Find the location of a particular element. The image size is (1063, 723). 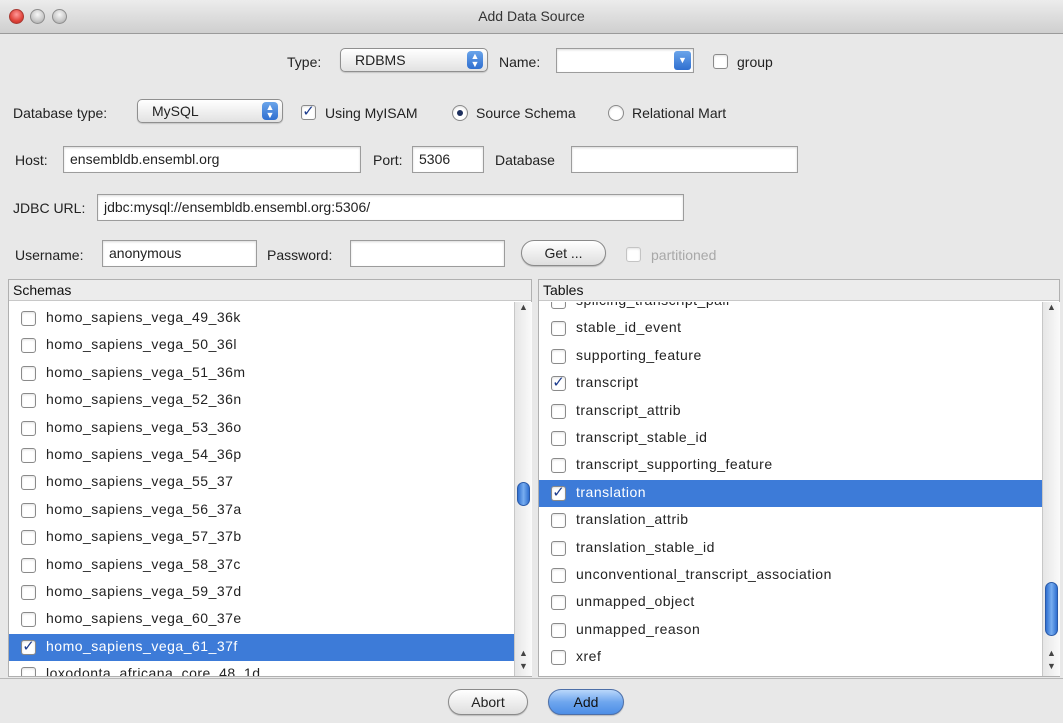

chevron-down-icon: ▼ is located at coordinates (682, 60).